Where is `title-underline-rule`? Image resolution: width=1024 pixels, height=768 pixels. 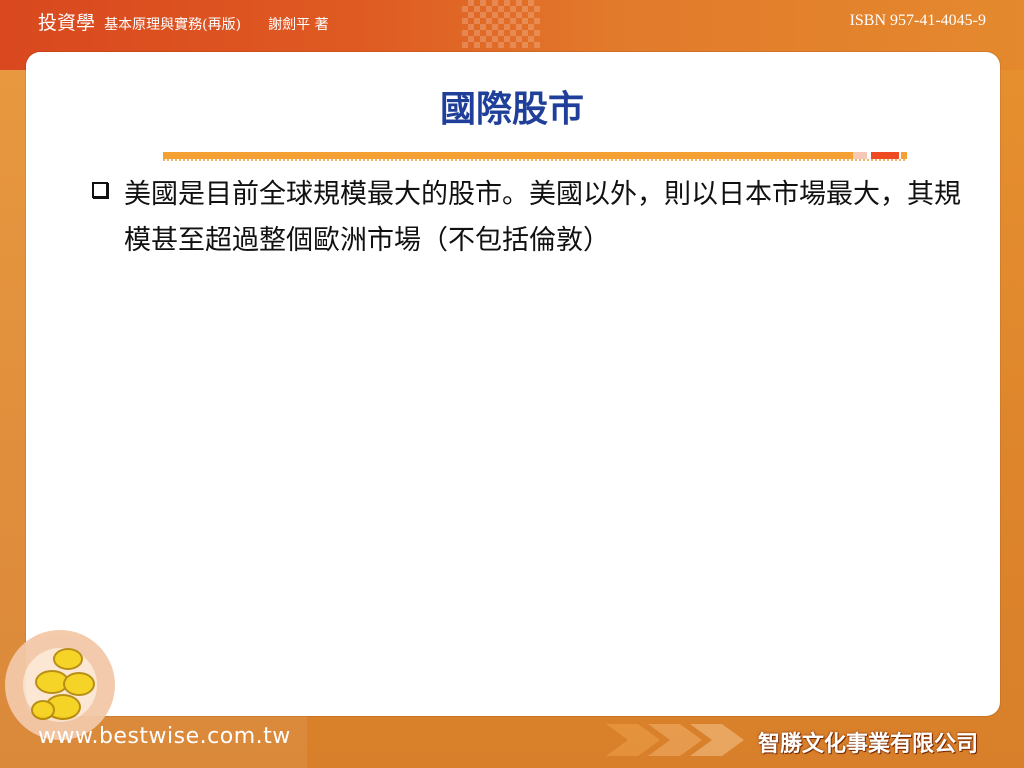
title-underline-rule is located at coordinates (535, 156).